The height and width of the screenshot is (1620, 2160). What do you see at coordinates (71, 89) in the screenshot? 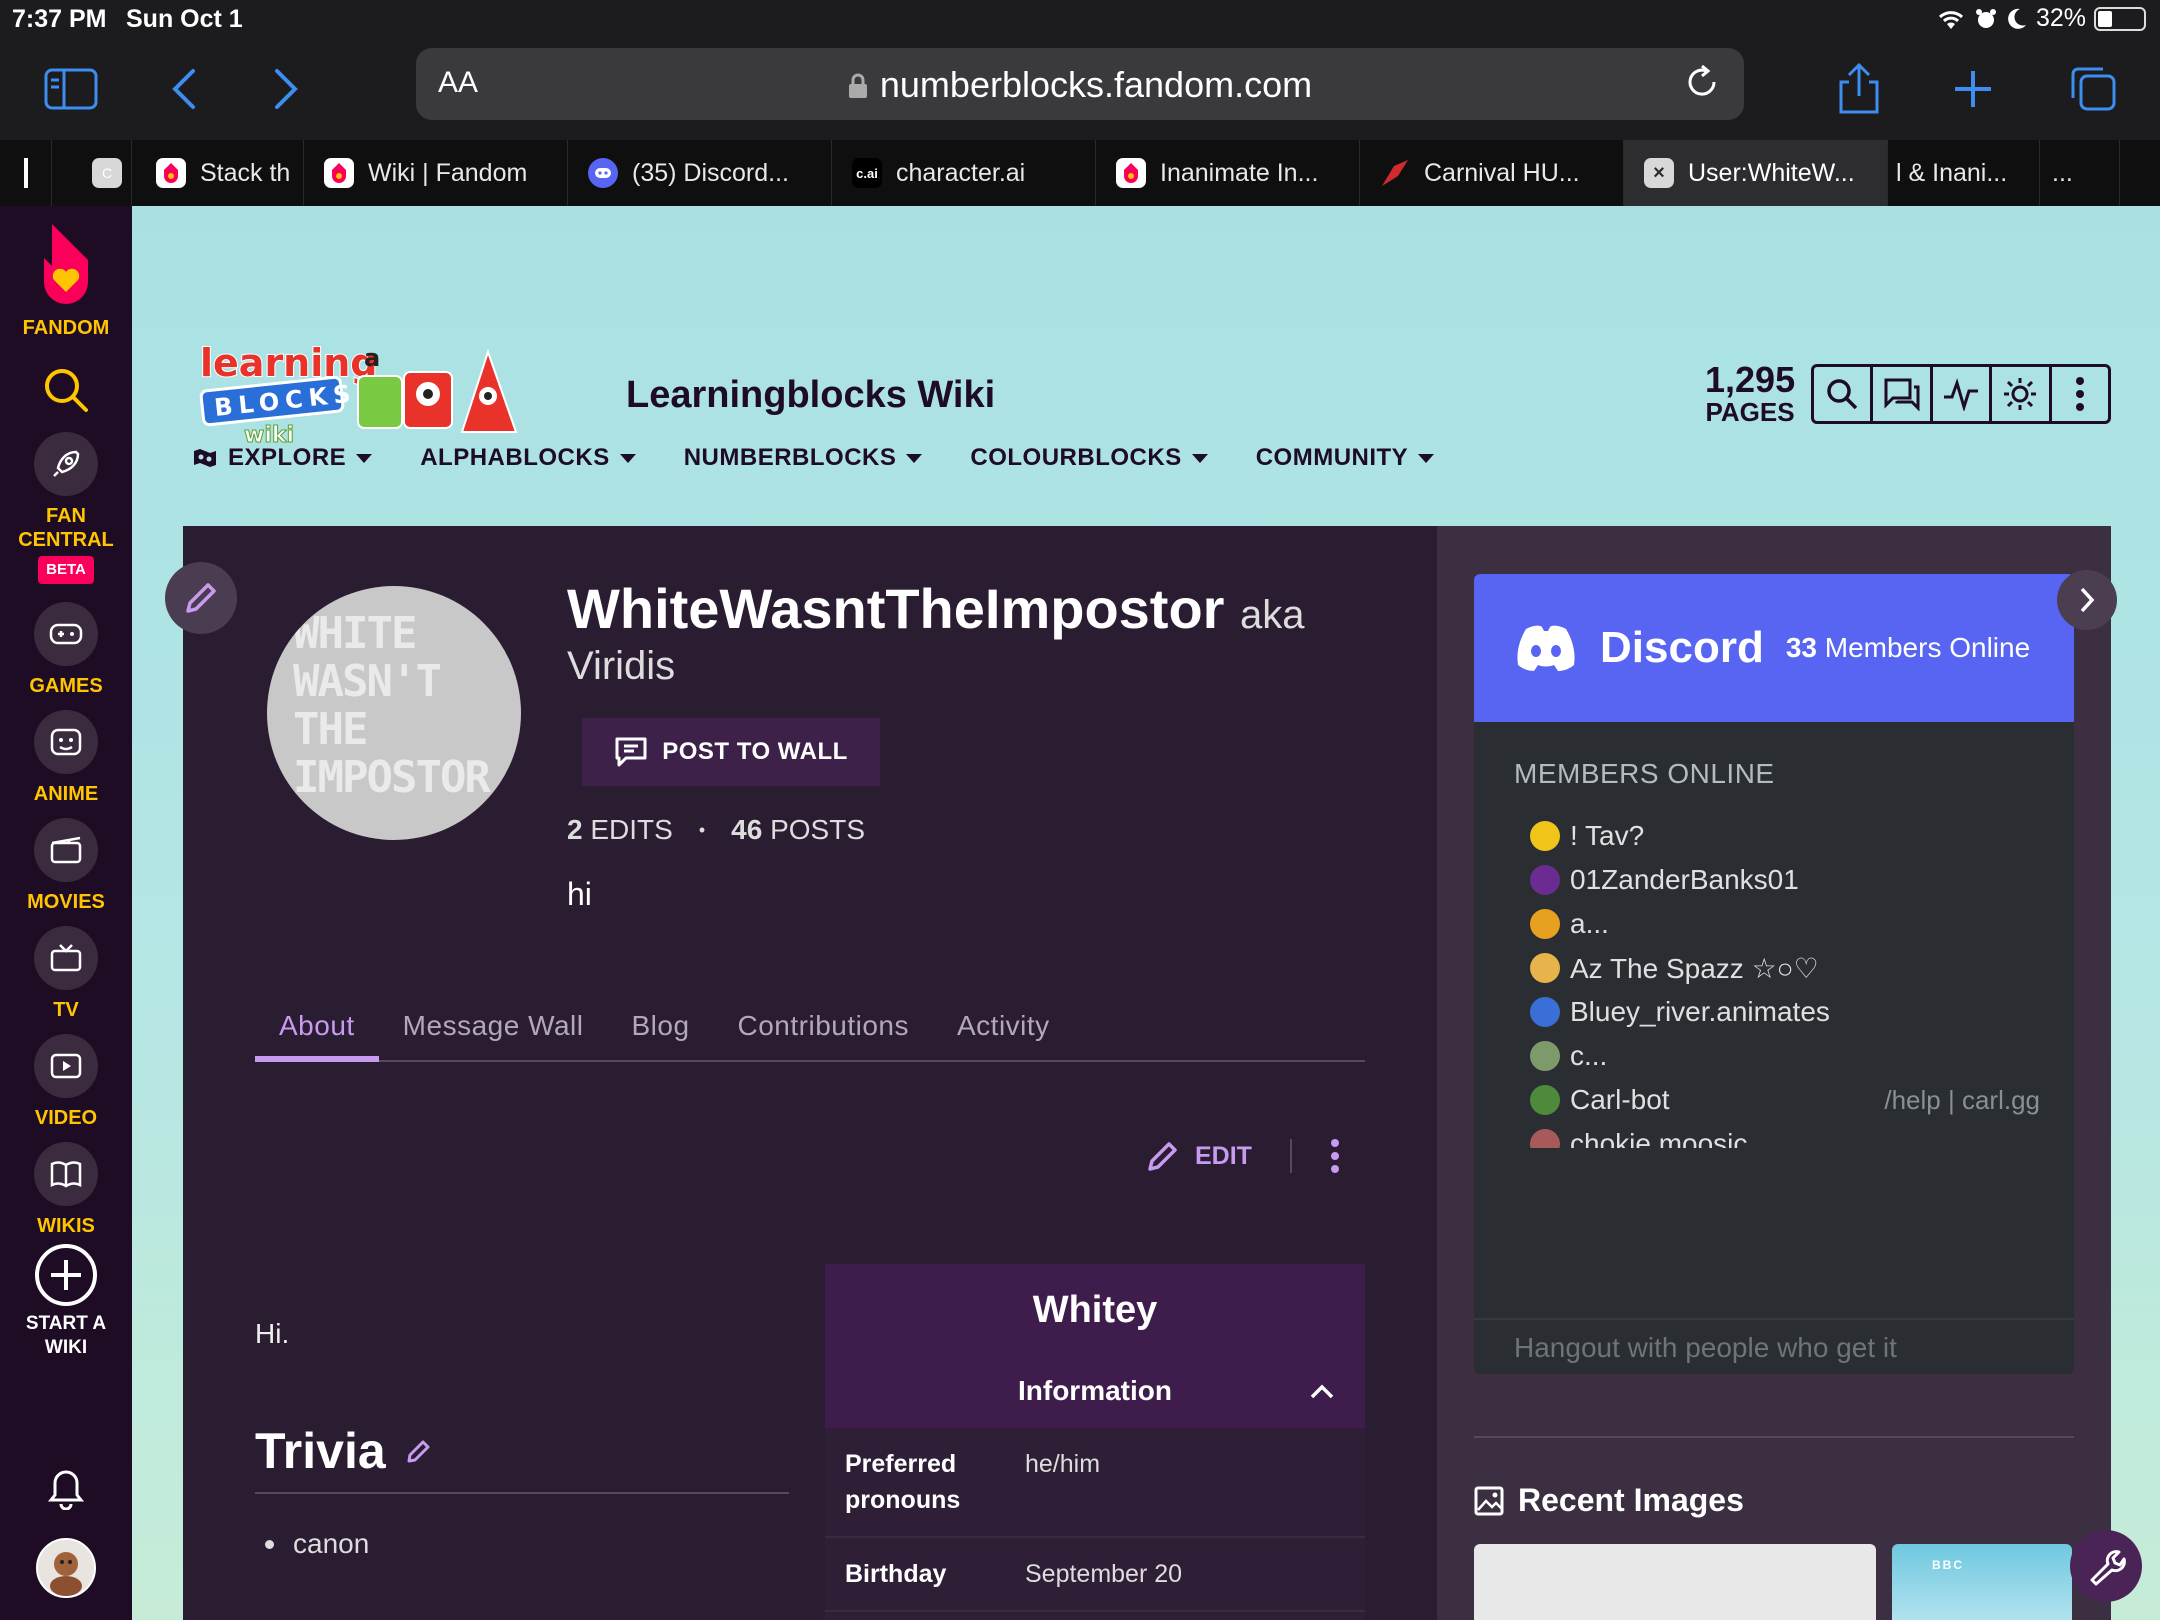
I see `sidebar-toggle-icon` at bounding box center [71, 89].